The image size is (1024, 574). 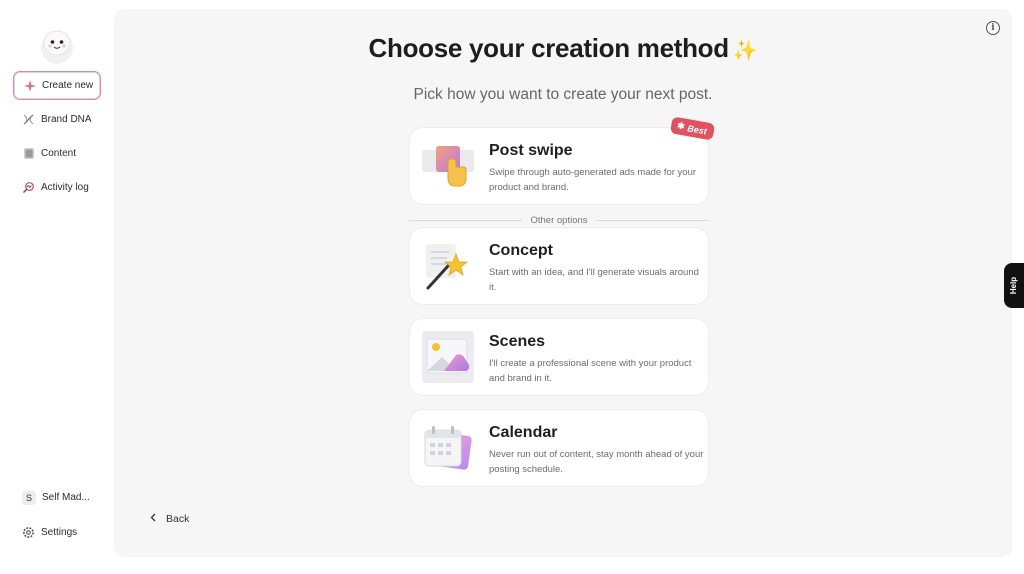 I want to click on sidebar-item-label: Content, so click(x=59, y=153).